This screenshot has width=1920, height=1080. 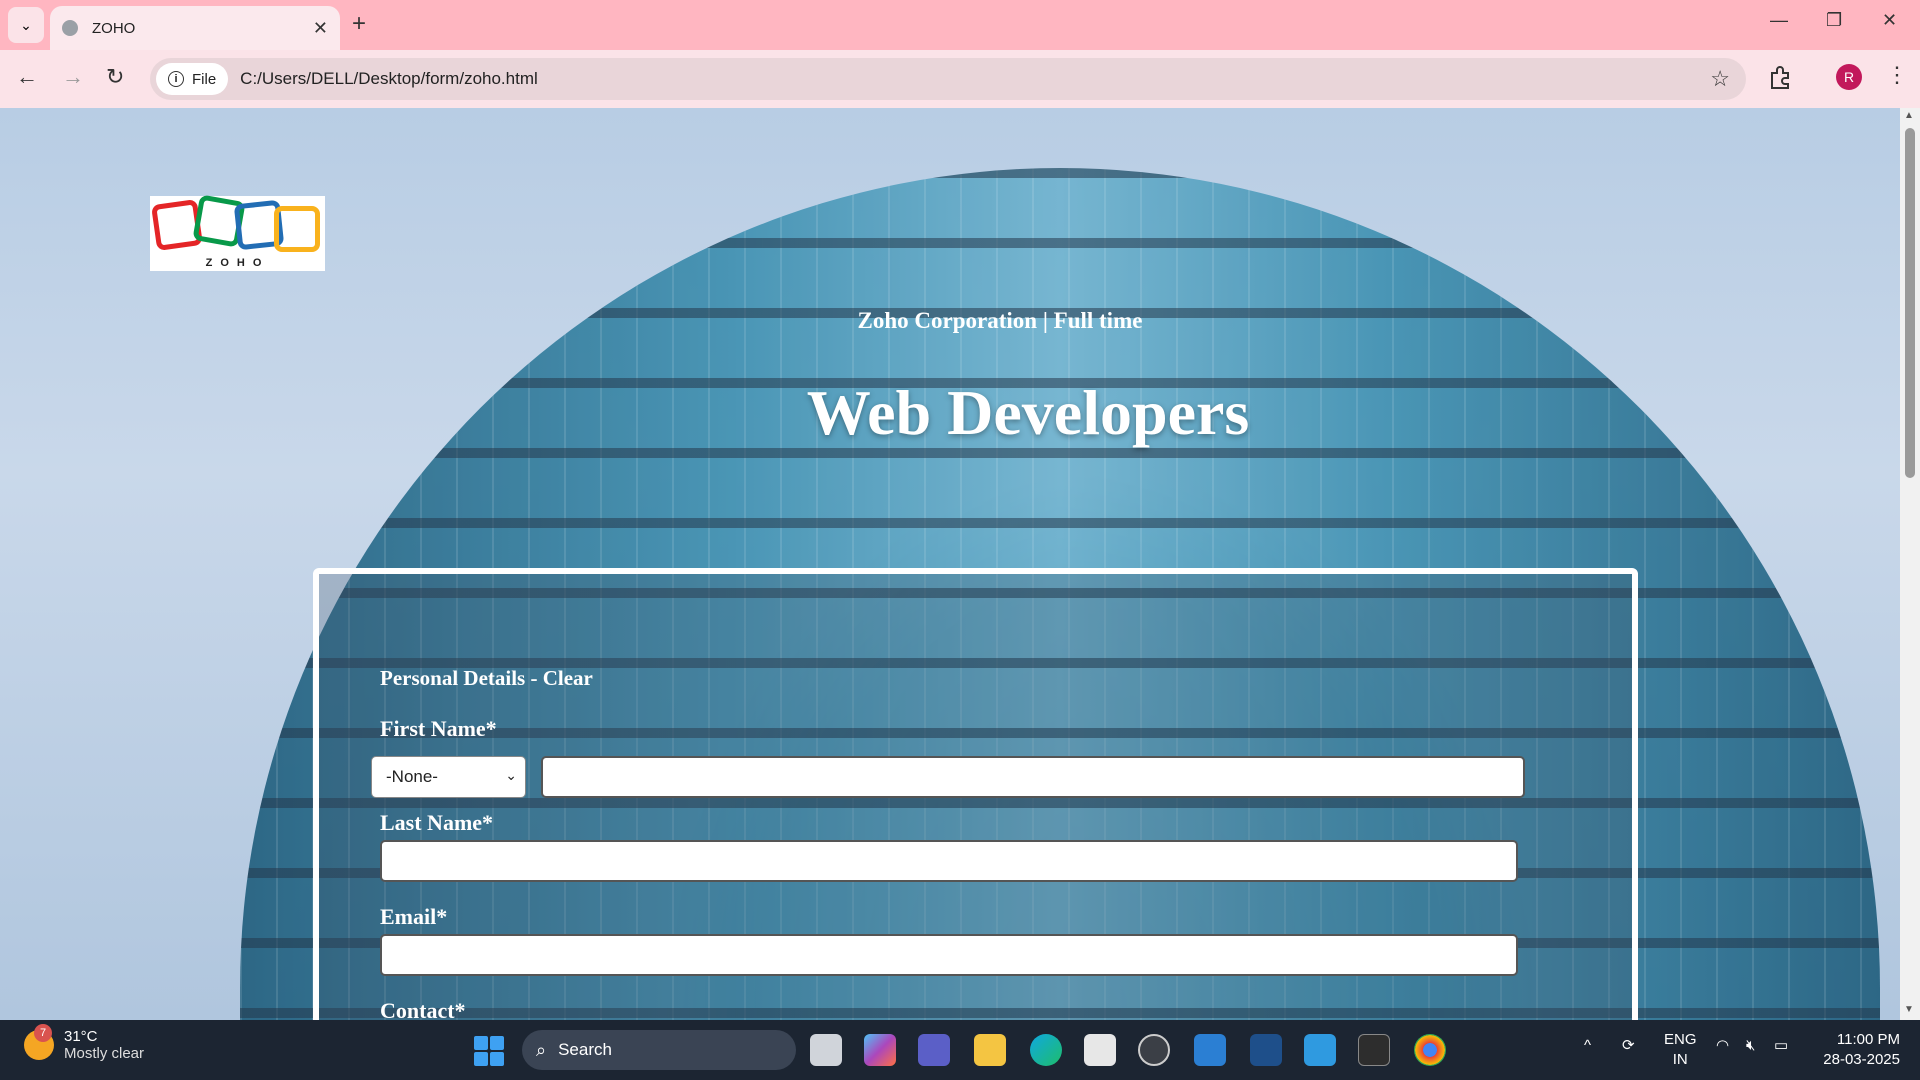 What do you see at coordinates (73, 77) in the screenshot?
I see `forward-icon: →` at bounding box center [73, 77].